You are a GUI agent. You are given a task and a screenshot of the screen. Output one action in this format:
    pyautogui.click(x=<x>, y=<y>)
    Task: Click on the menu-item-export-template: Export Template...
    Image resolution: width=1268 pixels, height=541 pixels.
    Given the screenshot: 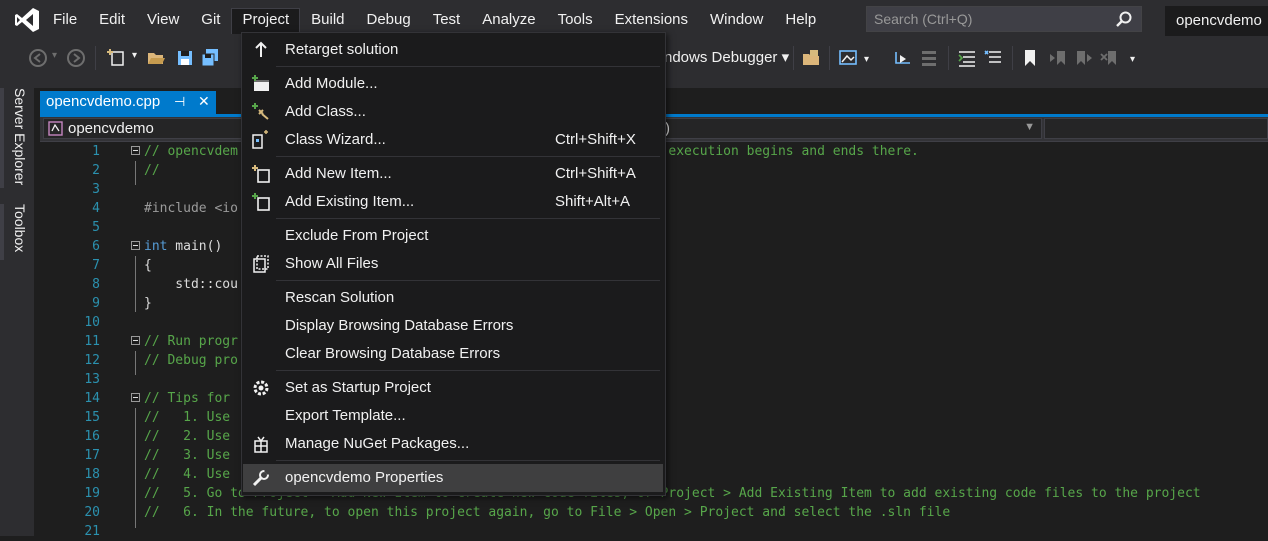 What is the action you would take?
    pyautogui.click(x=453, y=416)
    